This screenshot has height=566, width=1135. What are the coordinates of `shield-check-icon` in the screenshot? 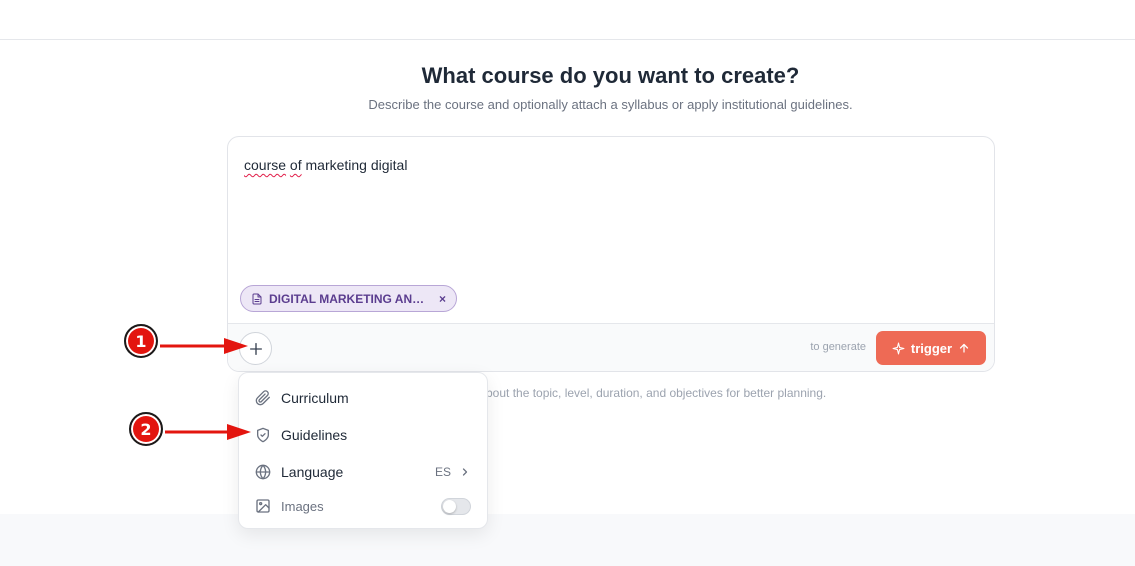 It's located at (263, 435).